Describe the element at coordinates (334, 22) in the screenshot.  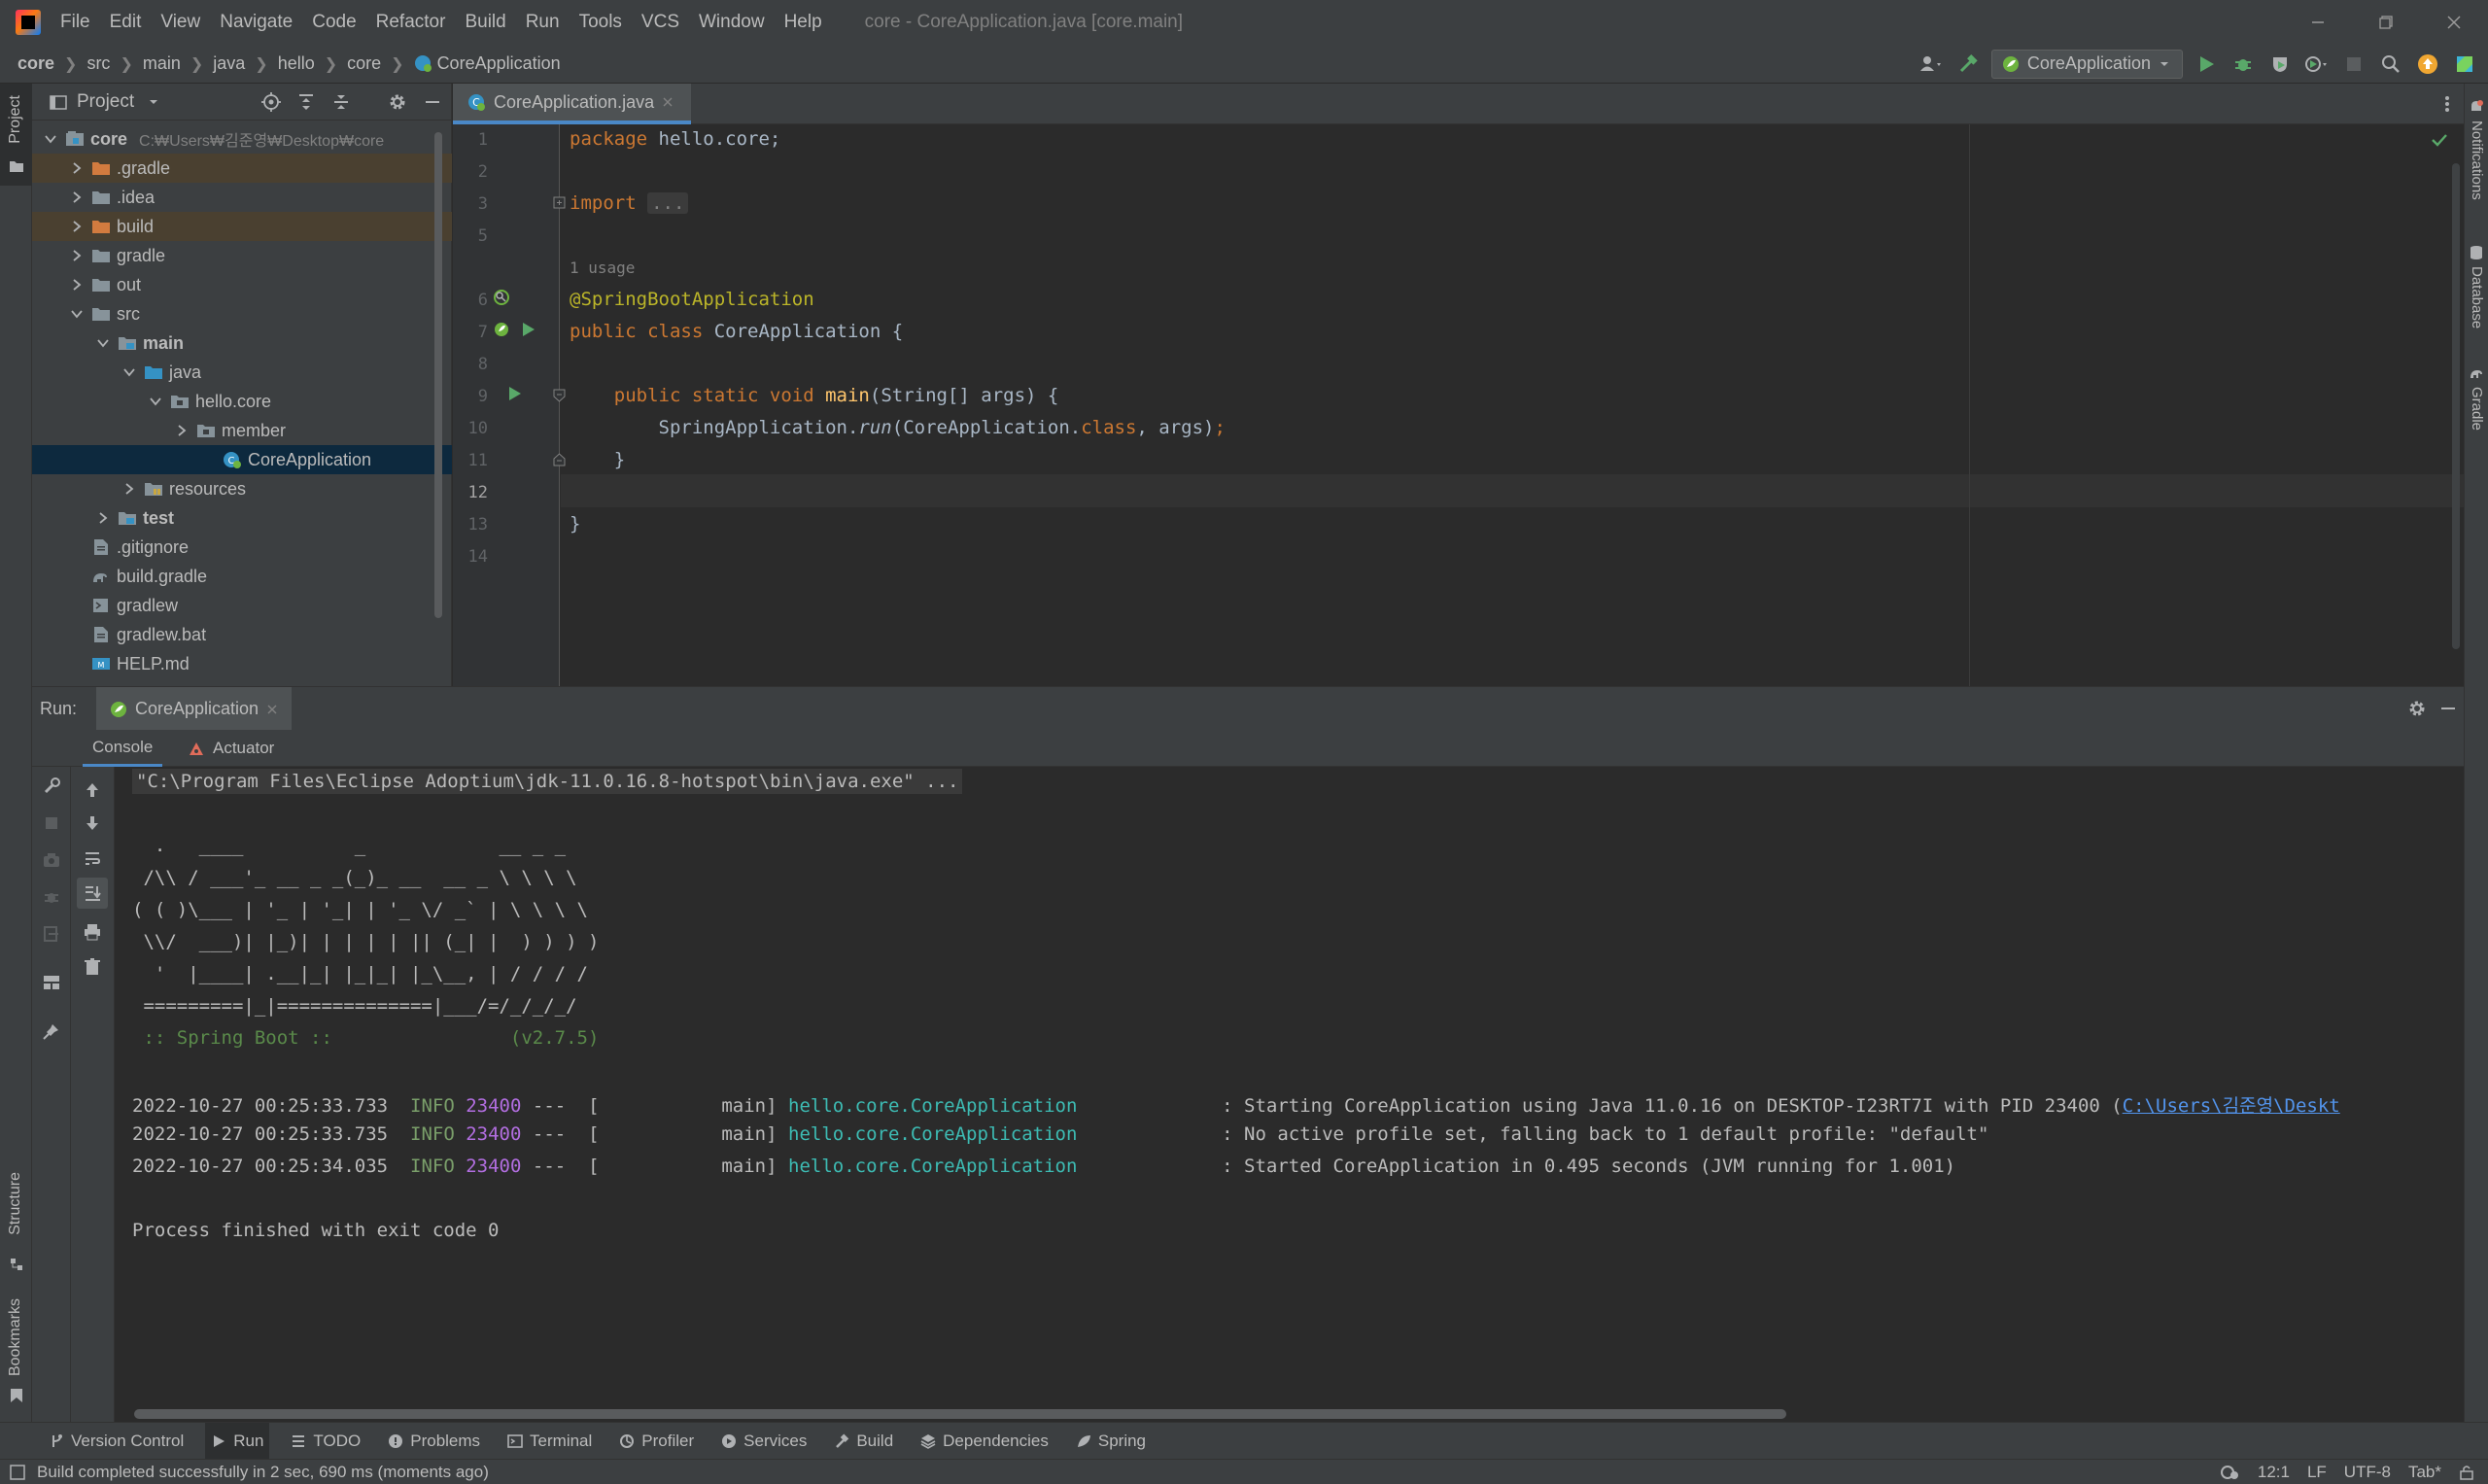
I see `menu-code: Code` at that location.